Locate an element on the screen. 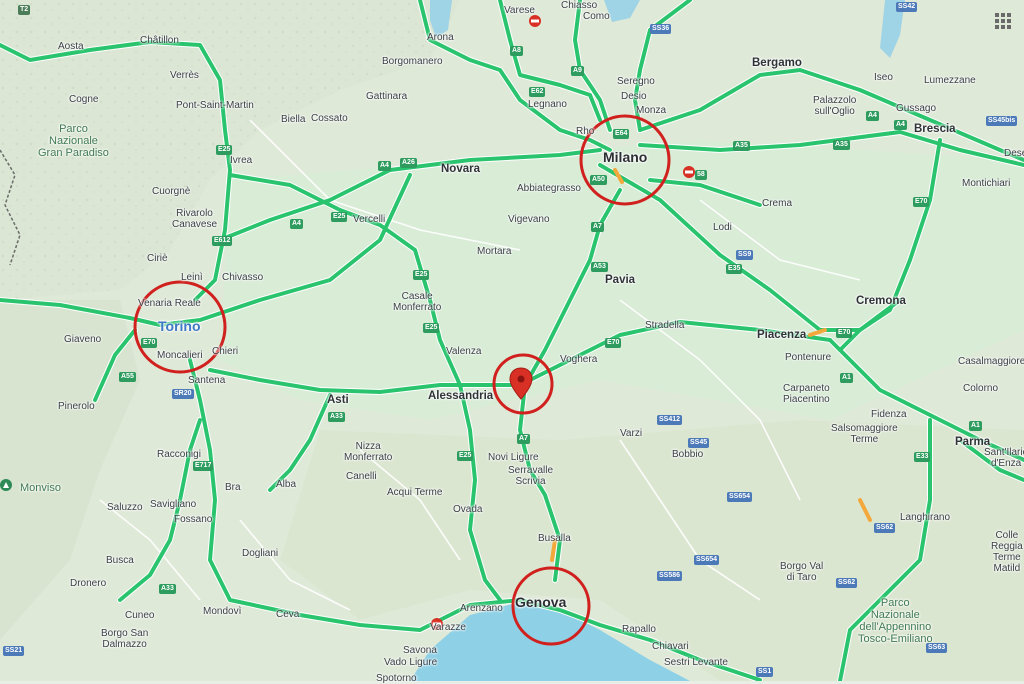 Image resolution: width=1024 pixels, height=684 pixels. place-label-piacenza: Piacenza is located at coordinates (781, 335).